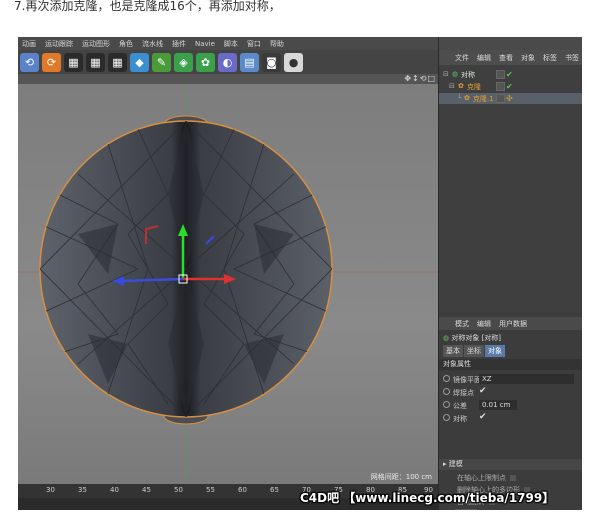  I want to click on row-tolerance: 公差 0.01 cm, so click(510, 405).